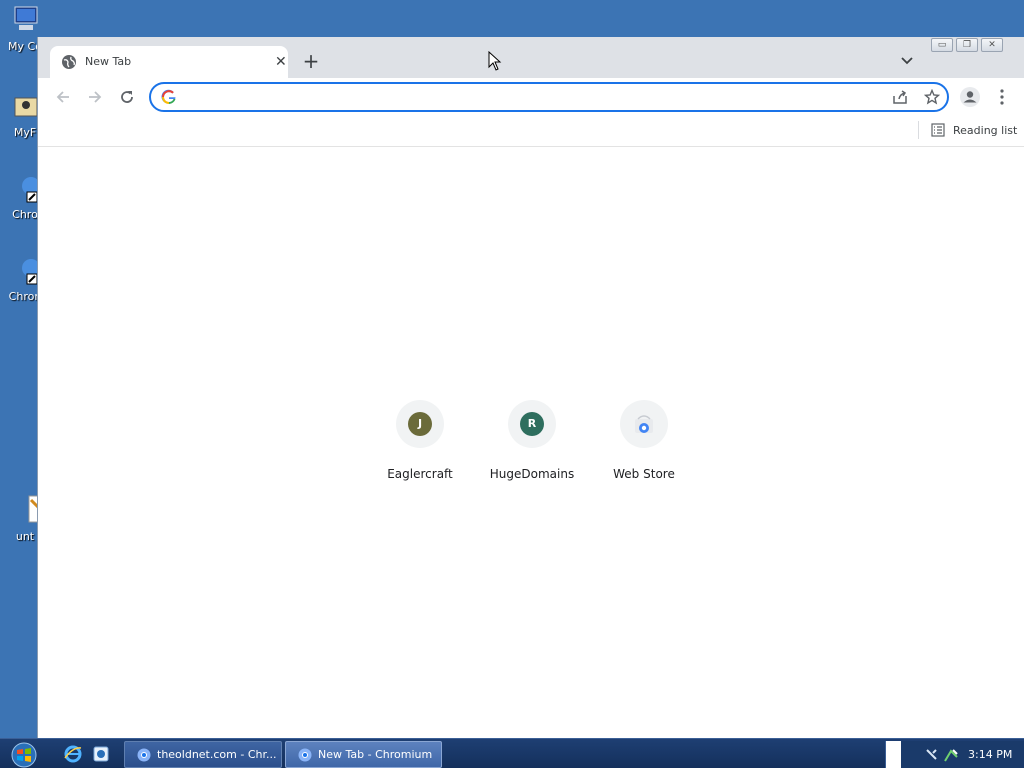 This screenshot has height=768, width=1024. What do you see at coordinates (25, 132) in the screenshot?
I see `desktop-icon-label: MyF` at bounding box center [25, 132].